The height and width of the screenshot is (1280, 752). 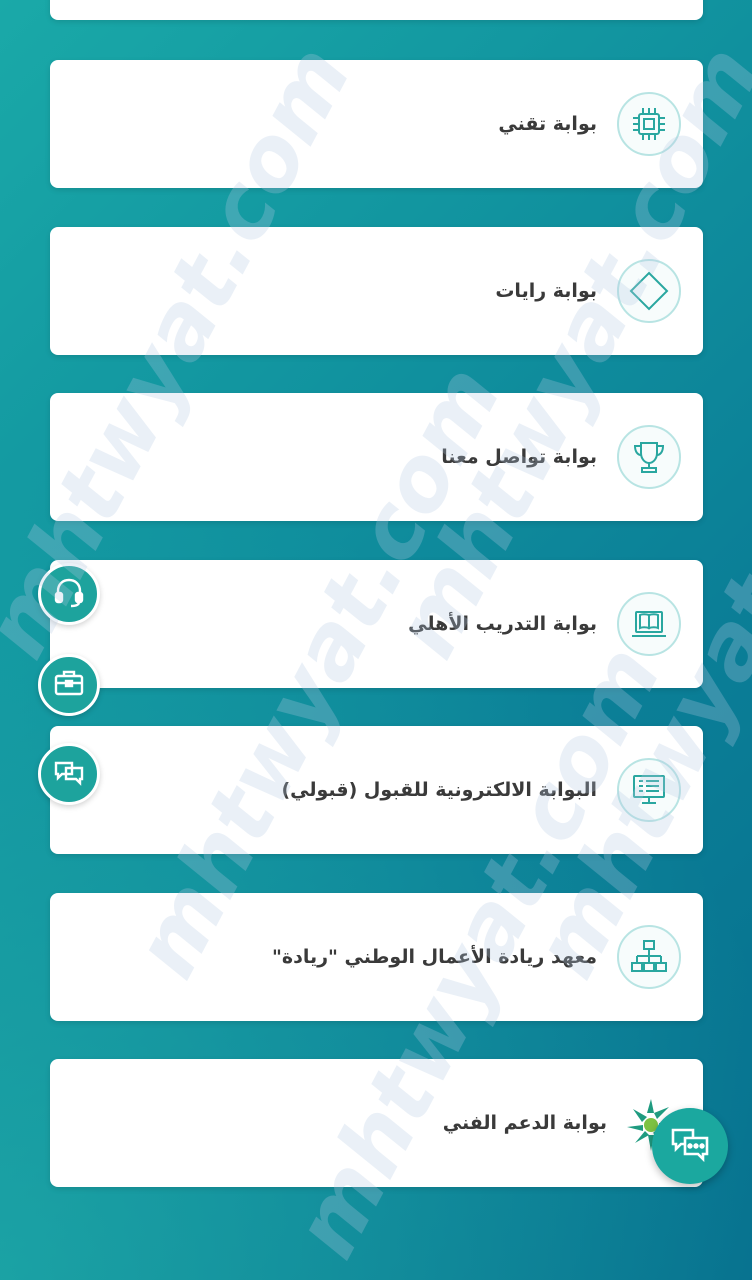 I want to click on chat-bubbles-button, so click(x=69, y=774).